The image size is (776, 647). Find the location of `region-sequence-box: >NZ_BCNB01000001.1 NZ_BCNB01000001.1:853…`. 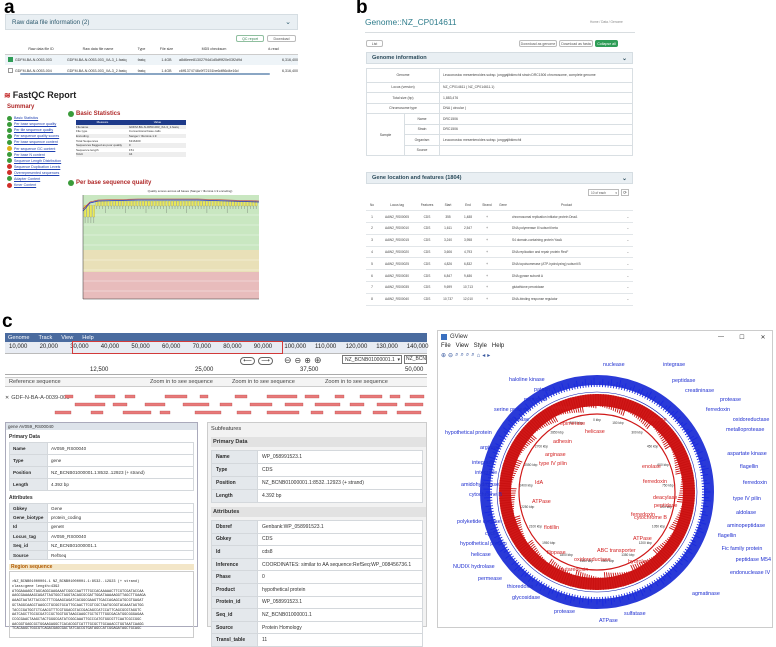

region-sequence-box: >NZ_BCNB01000001.1 NZ_BCNB01000001.1:853… is located at coordinates (101, 604).